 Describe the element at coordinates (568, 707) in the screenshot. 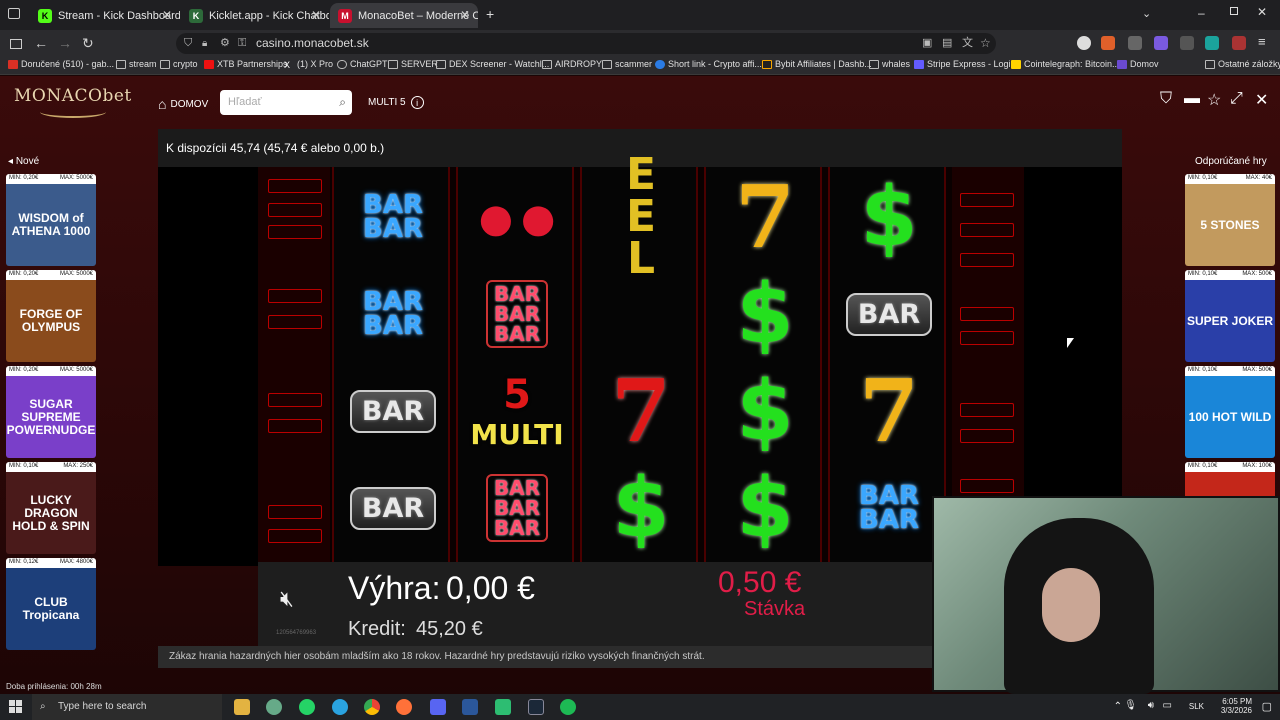

I see `spotify-icon` at that location.